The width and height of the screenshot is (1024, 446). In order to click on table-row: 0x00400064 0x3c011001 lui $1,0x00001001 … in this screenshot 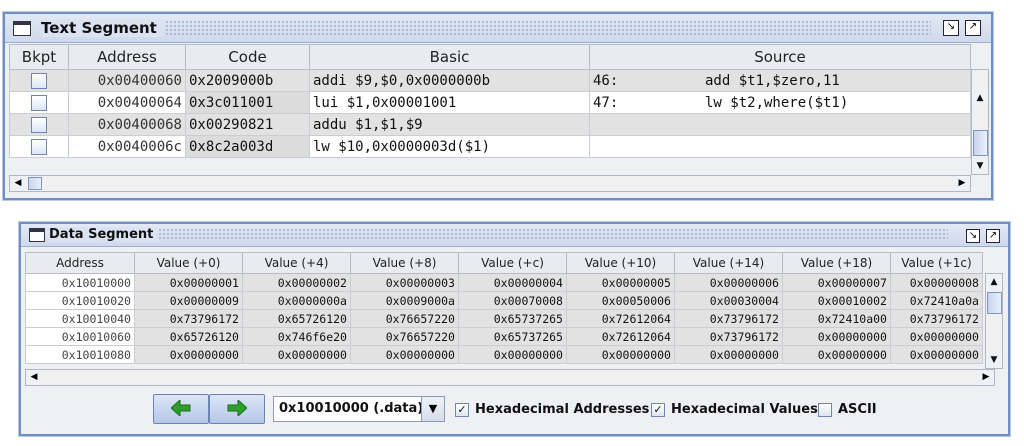, I will do `click(490, 102)`.